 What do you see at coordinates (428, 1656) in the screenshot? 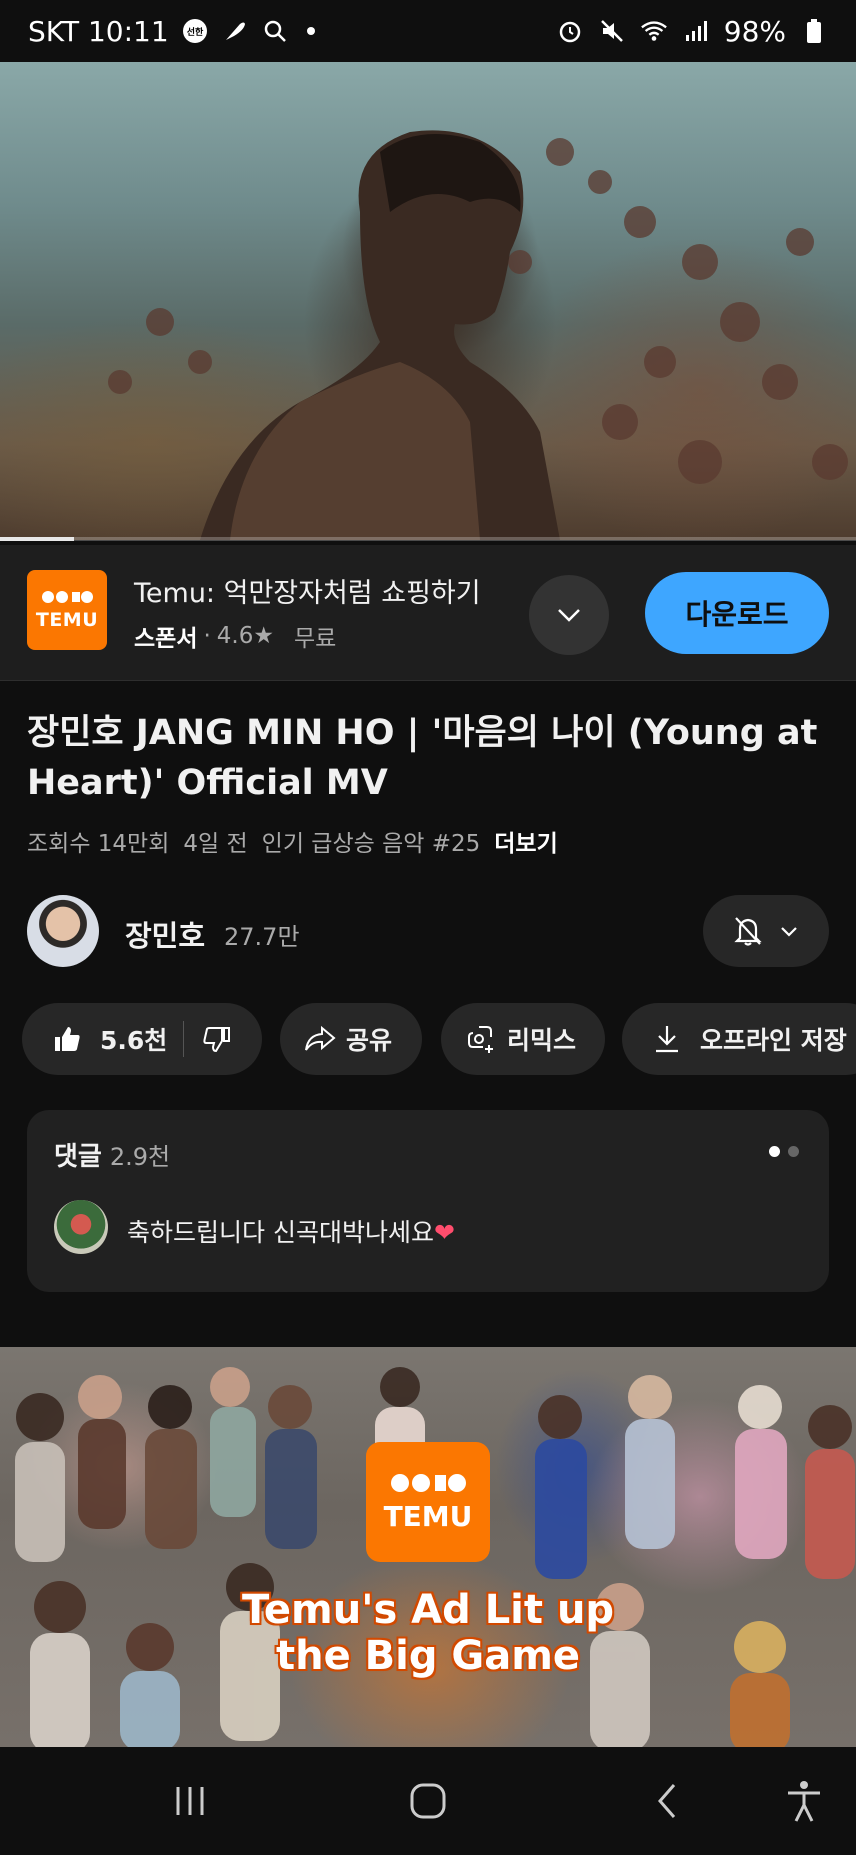
I see `promo-headline-line2: the Big Game` at bounding box center [428, 1656].